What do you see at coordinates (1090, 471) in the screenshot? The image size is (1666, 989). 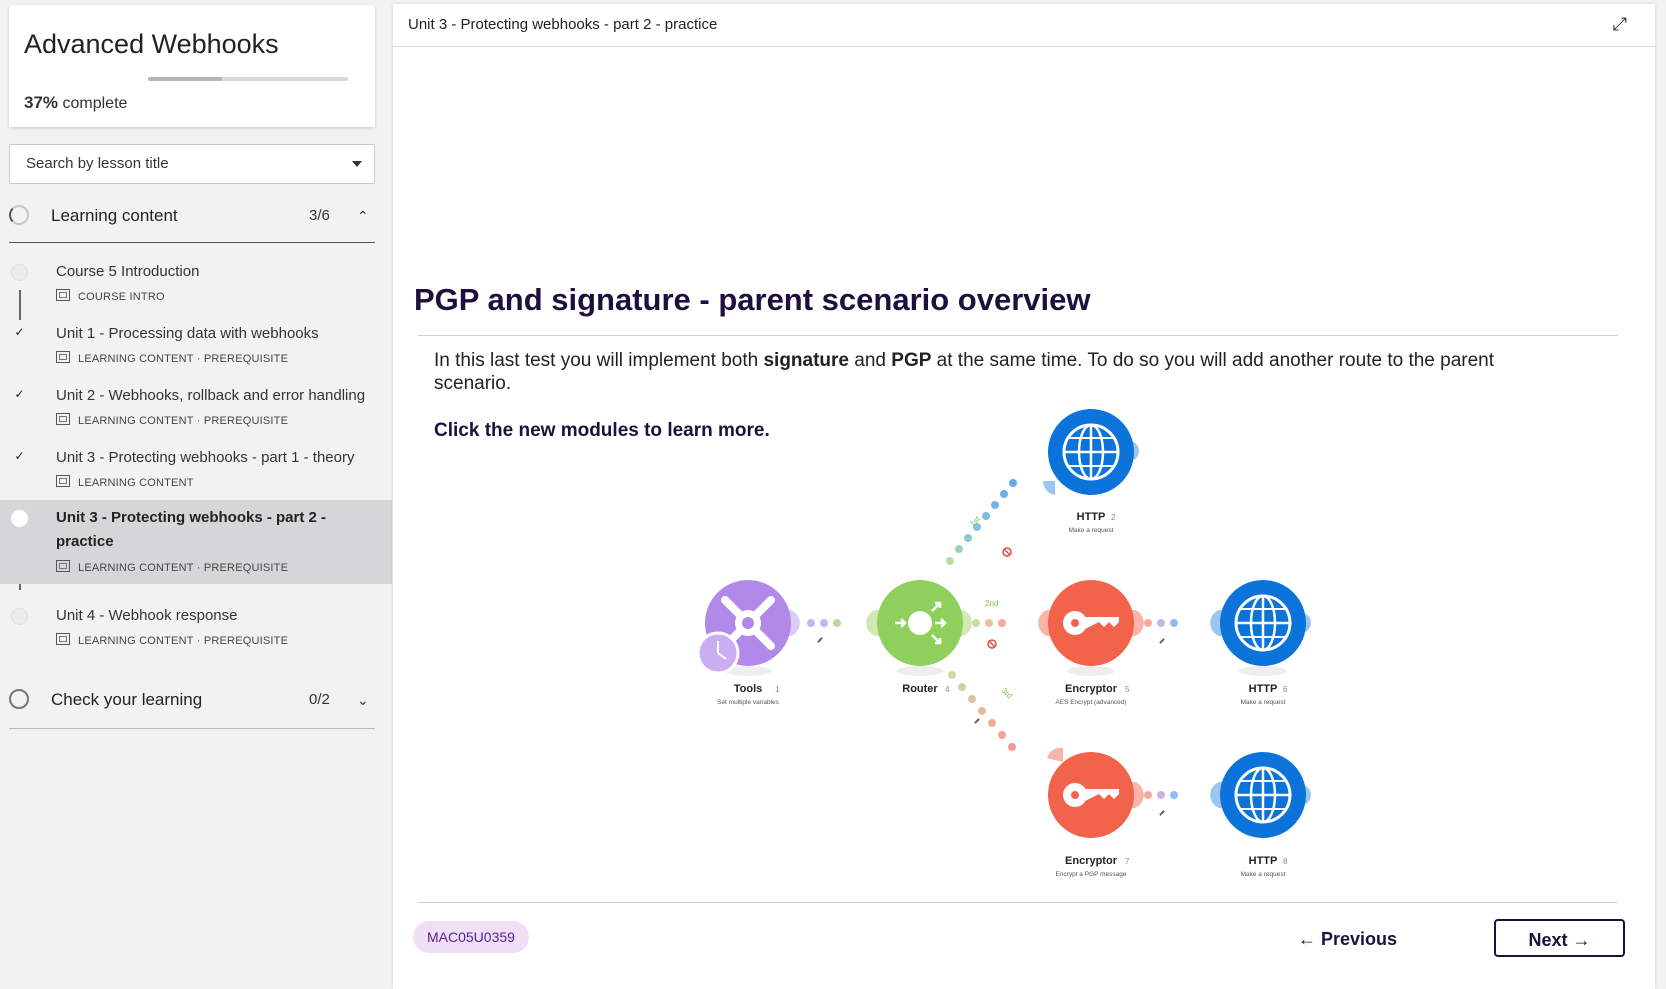 I see `module-http-2: + HTTP 2 Make a request` at bounding box center [1090, 471].